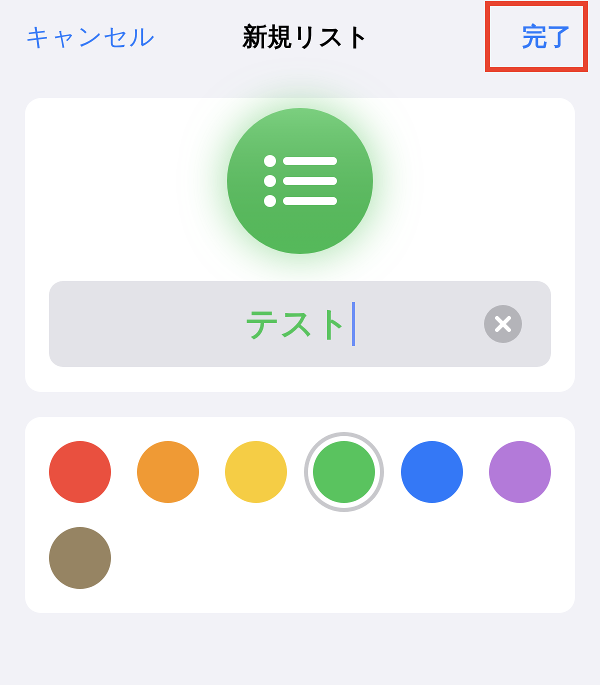 This screenshot has height=685, width=600. What do you see at coordinates (503, 324) in the screenshot?
I see `clear-icon` at bounding box center [503, 324].